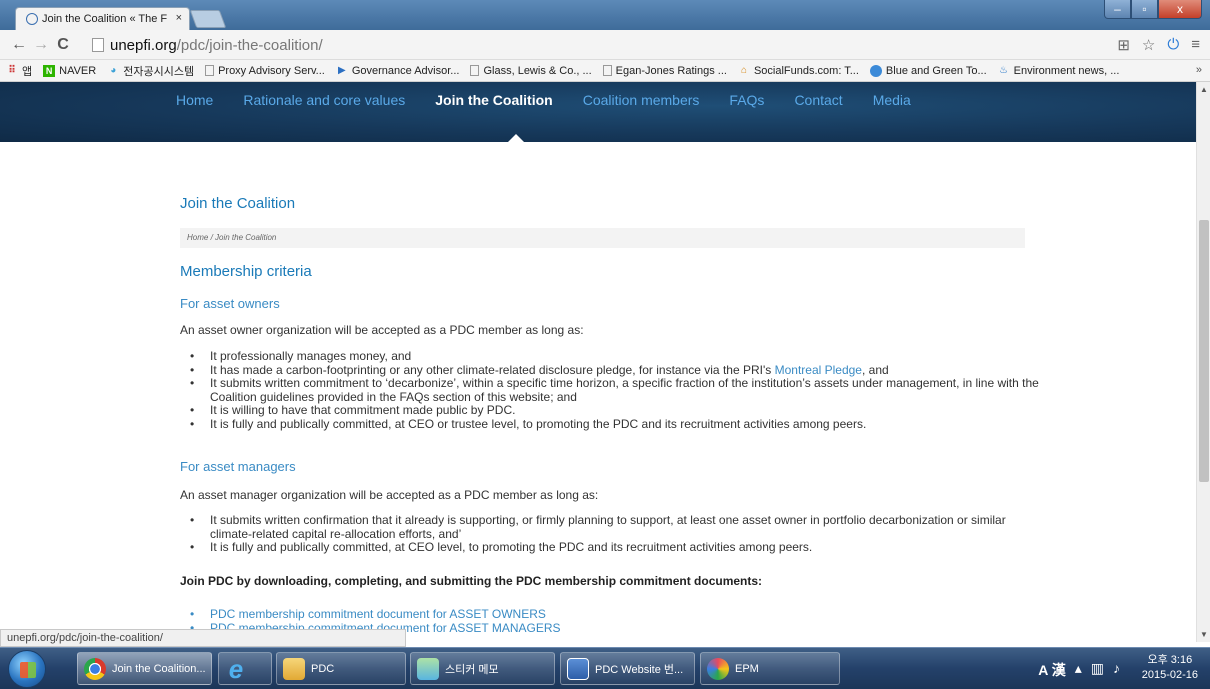 Image resolution: width=1210 pixels, height=689 pixels. Describe the element at coordinates (179, 18) in the screenshot. I see `tab-close-icon: ×` at that location.